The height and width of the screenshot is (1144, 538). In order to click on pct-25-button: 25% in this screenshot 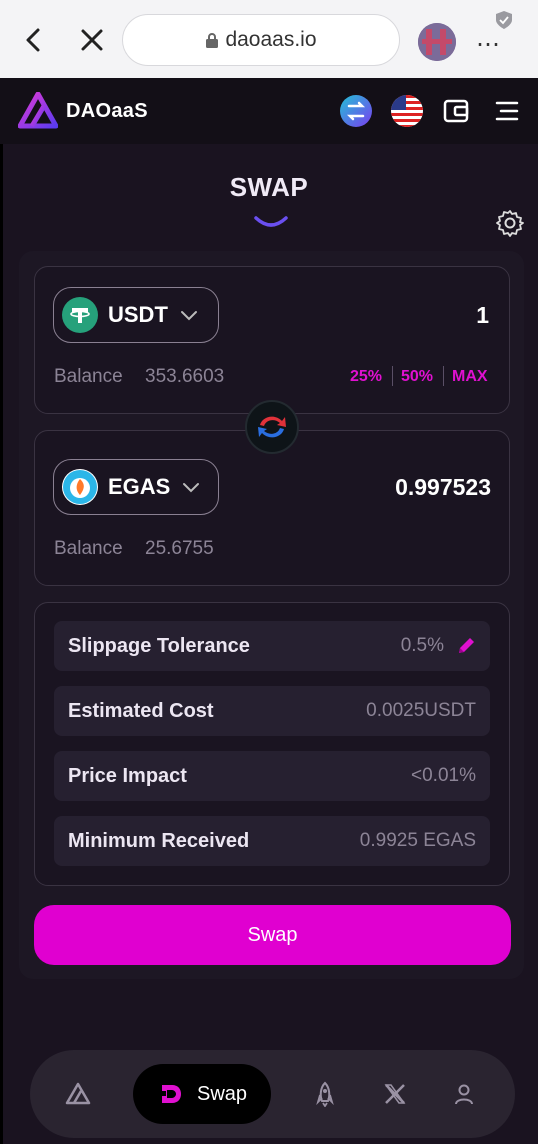, I will do `click(366, 377)`.